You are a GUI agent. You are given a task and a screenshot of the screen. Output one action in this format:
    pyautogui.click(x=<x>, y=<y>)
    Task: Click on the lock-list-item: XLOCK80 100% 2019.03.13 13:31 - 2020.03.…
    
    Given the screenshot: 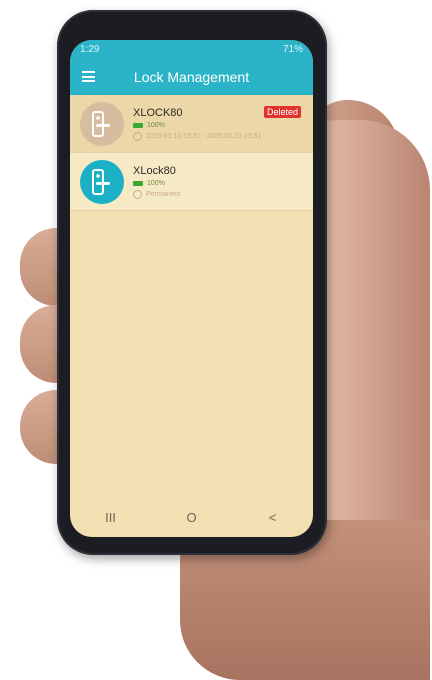 What is the action you would take?
    pyautogui.click(x=191, y=124)
    